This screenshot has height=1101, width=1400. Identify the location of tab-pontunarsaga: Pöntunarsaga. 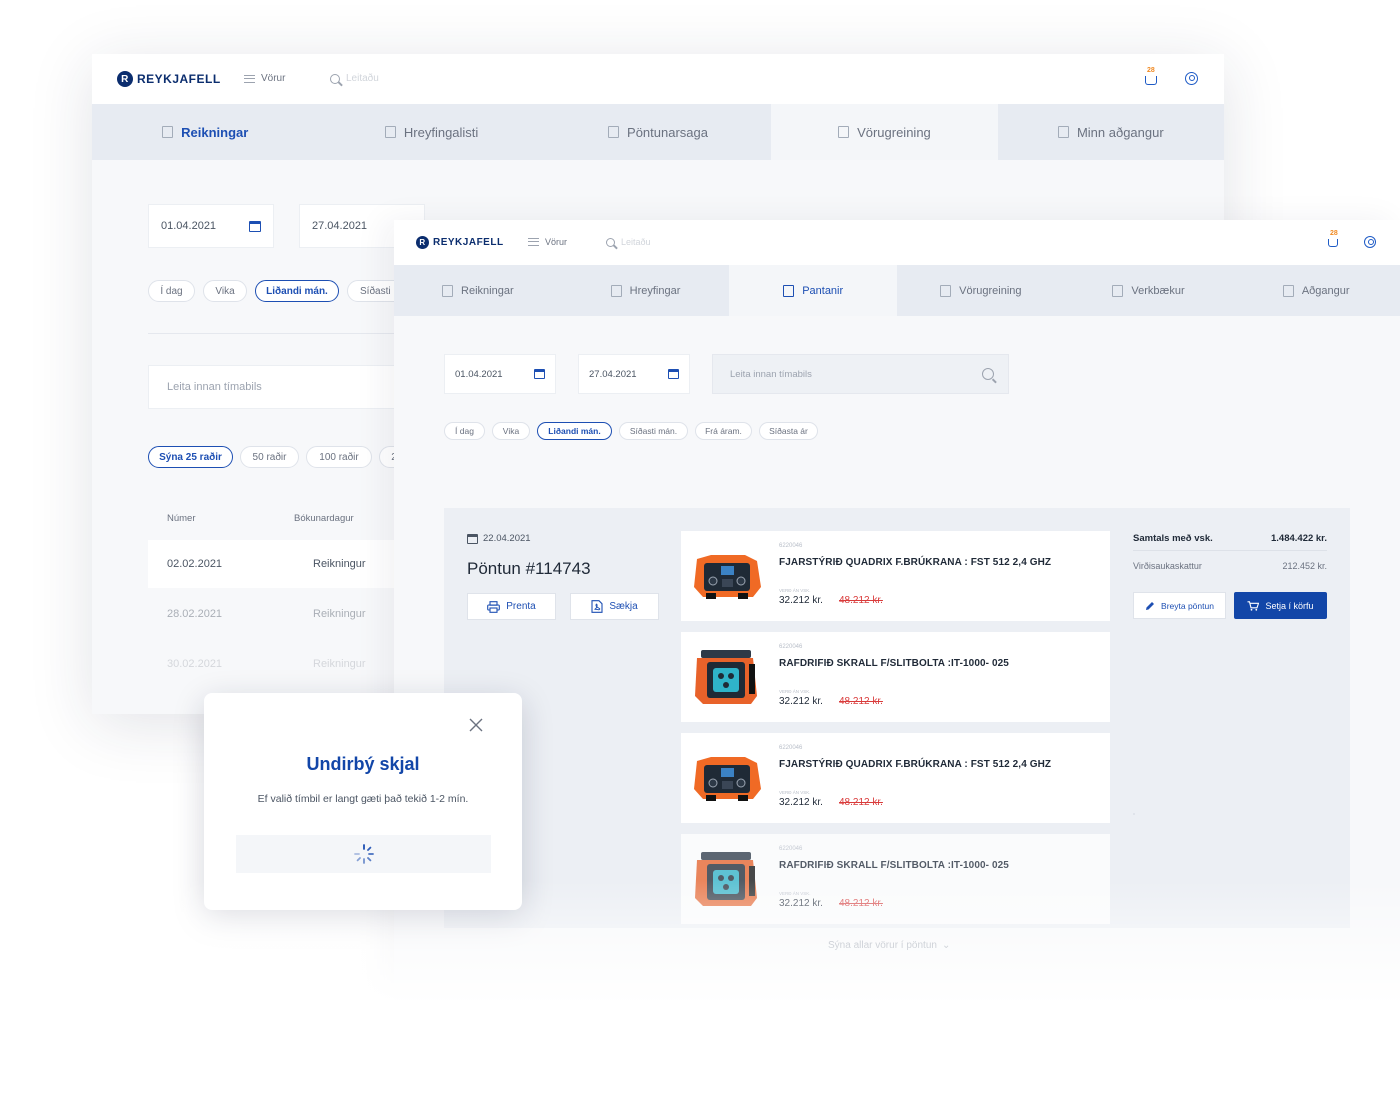
(658, 132).